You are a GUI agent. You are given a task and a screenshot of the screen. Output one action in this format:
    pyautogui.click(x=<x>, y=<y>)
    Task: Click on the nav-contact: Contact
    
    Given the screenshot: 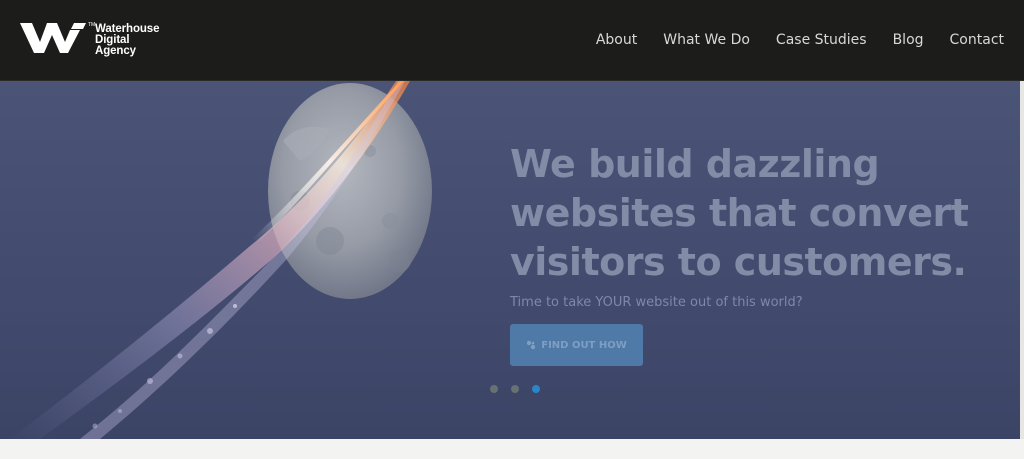 What is the action you would take?
    pyautogui.click(x=977, y=40)
    